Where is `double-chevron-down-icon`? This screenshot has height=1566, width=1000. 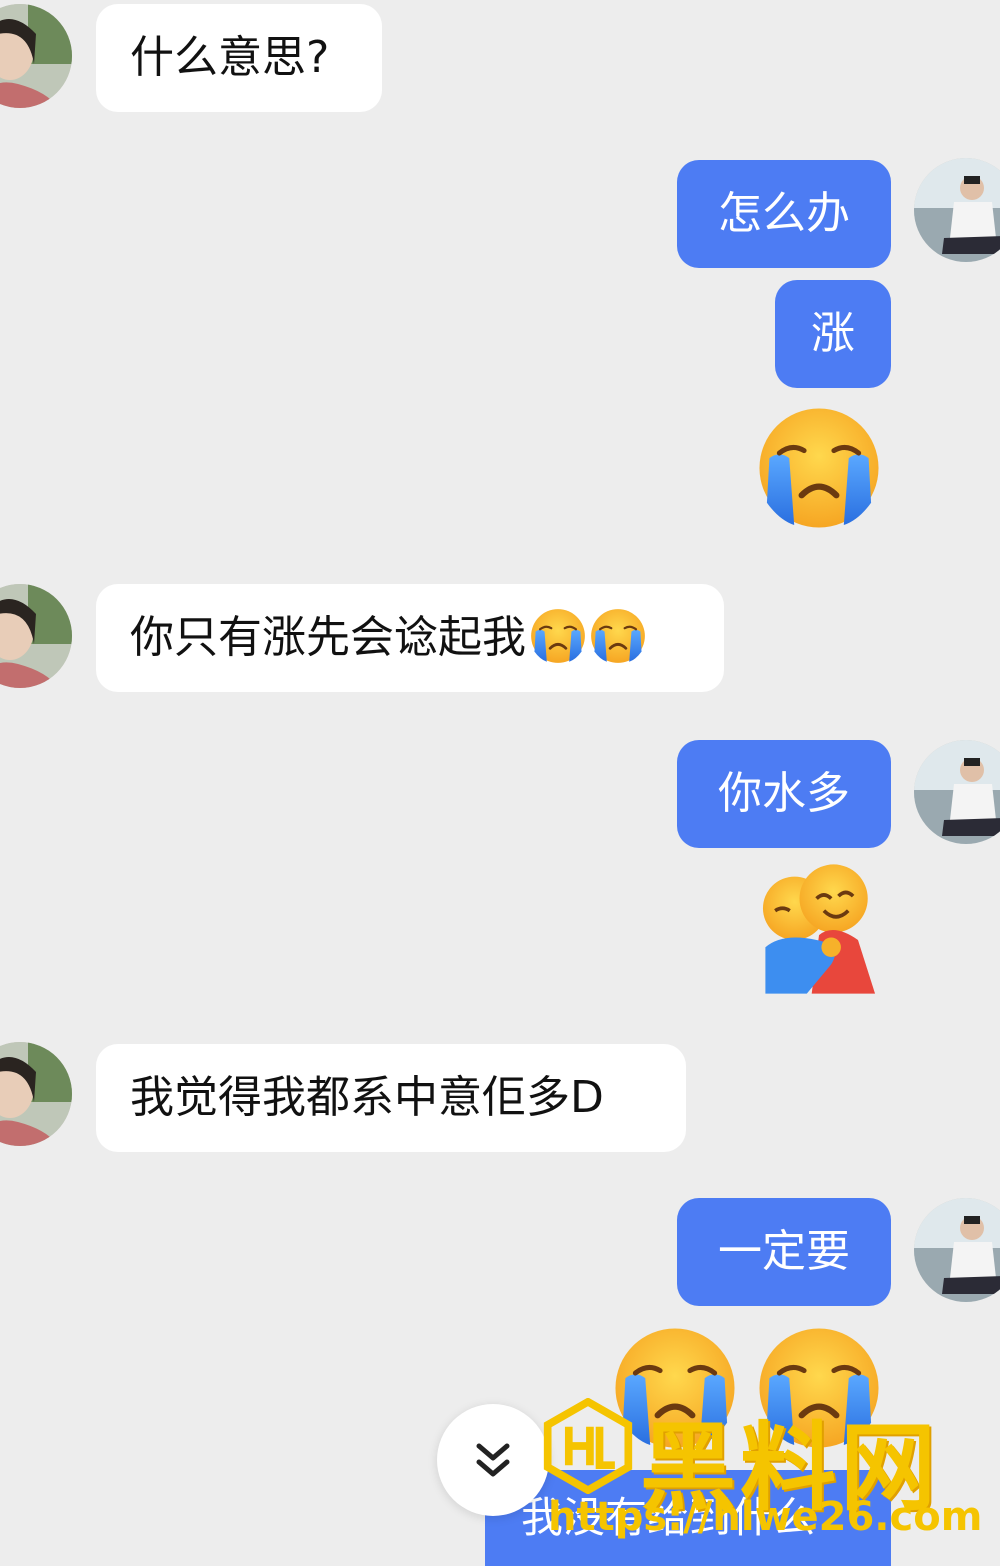 double-chevron-down-icon is located at coordinates (493, 1460).